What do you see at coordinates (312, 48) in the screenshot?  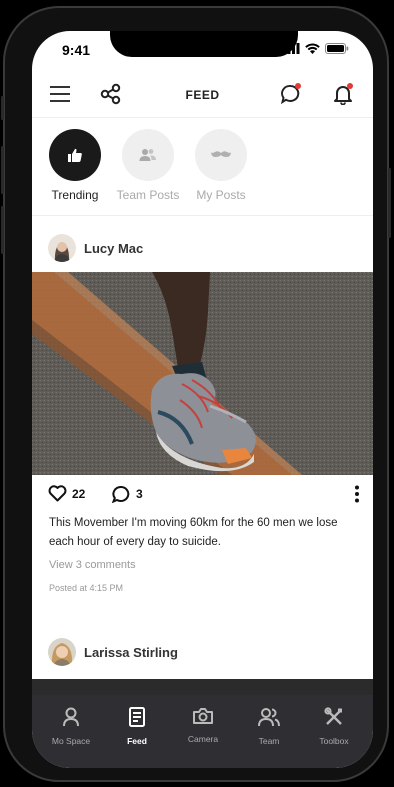 I see `wifi-icon` at bounding box center [312, 48].